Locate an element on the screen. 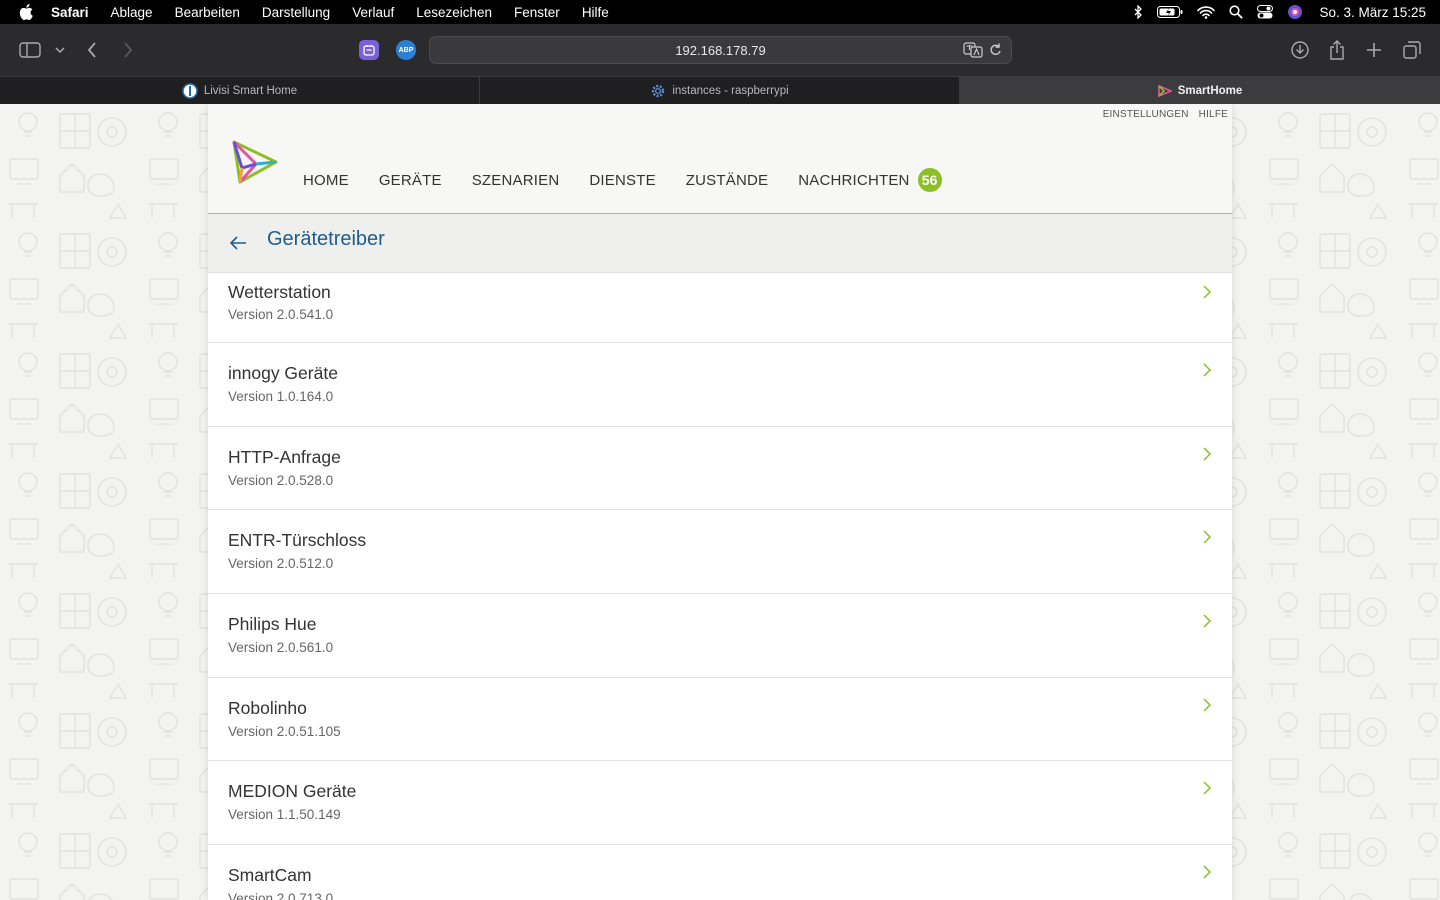  share-icon is located at coordinates (1337, 50).